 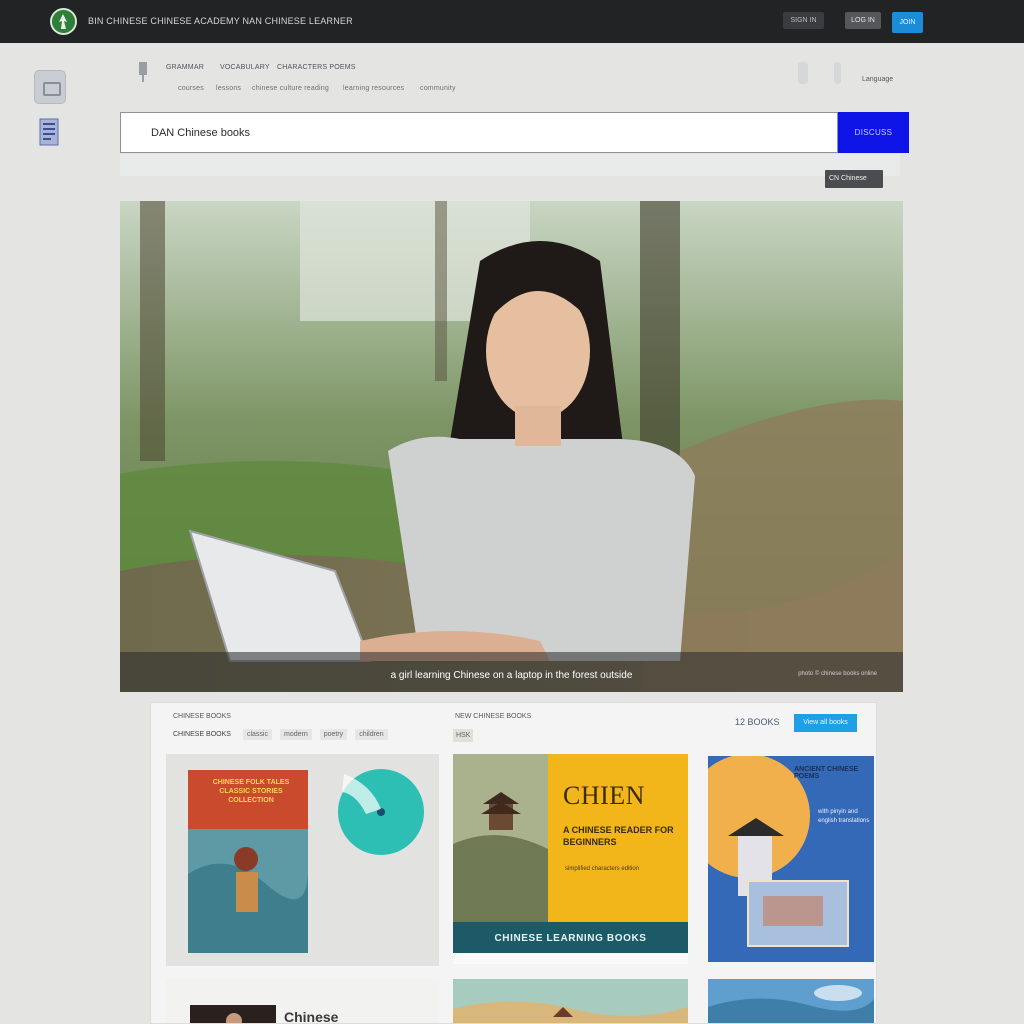 I want to click on view-all-button: View all books, so click(x=825, y=723).